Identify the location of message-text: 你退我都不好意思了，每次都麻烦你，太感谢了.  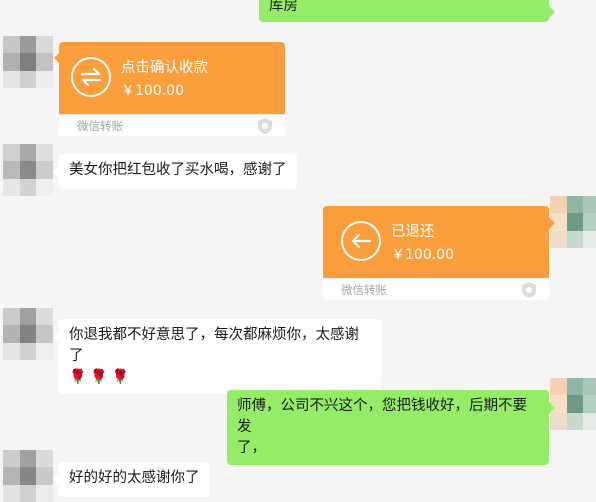
(214, 345).